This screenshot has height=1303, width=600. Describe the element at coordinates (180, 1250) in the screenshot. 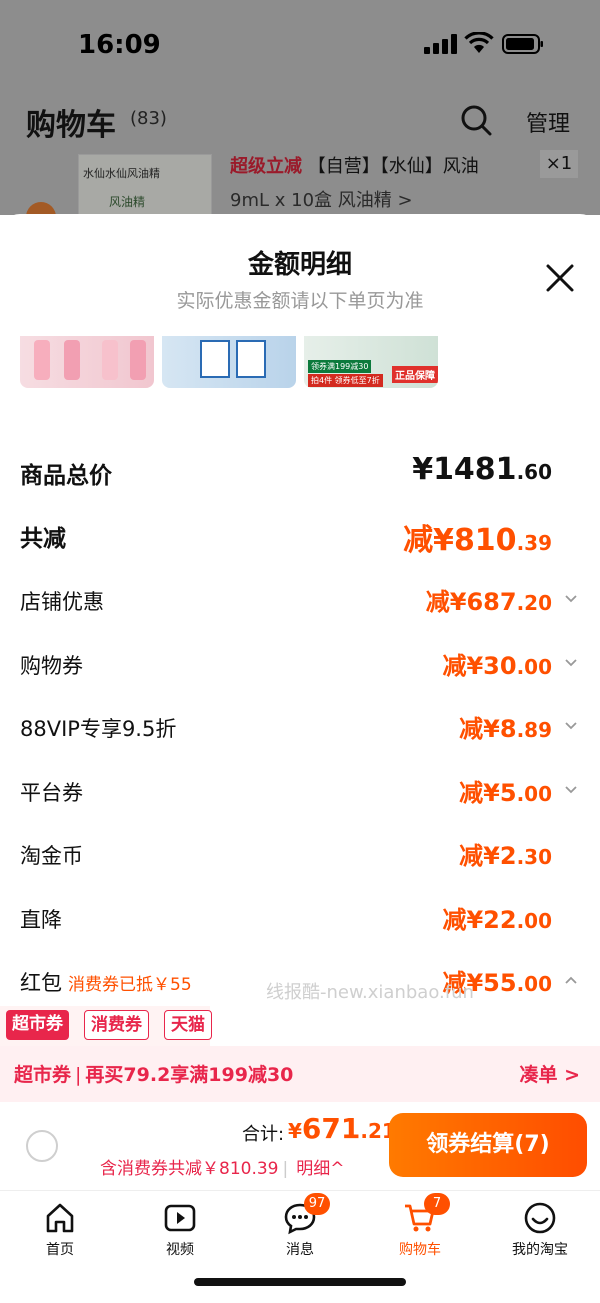

I see `tab-label: 视频` at that location.